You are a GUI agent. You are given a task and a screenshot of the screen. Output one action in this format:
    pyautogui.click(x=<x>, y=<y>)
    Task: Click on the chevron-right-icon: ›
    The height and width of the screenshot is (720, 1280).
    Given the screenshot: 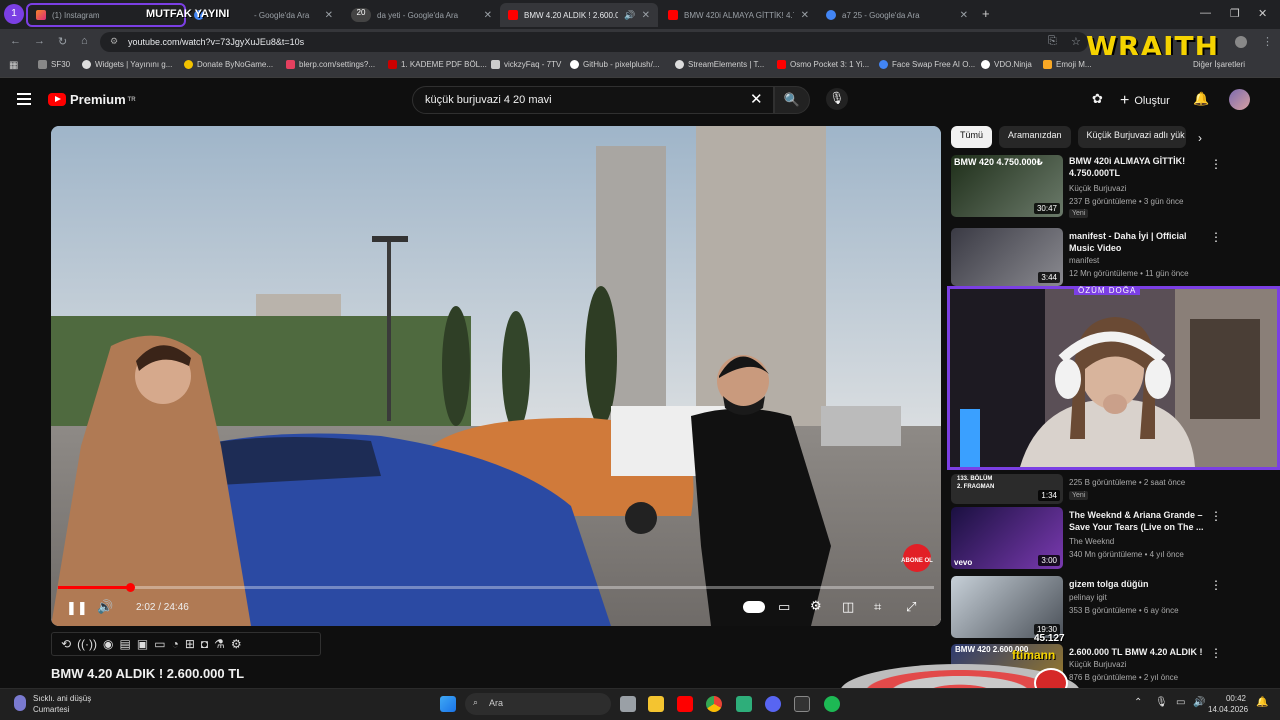 What is the action you would take?
    pyautogui.click(x=1200, y=138)
    